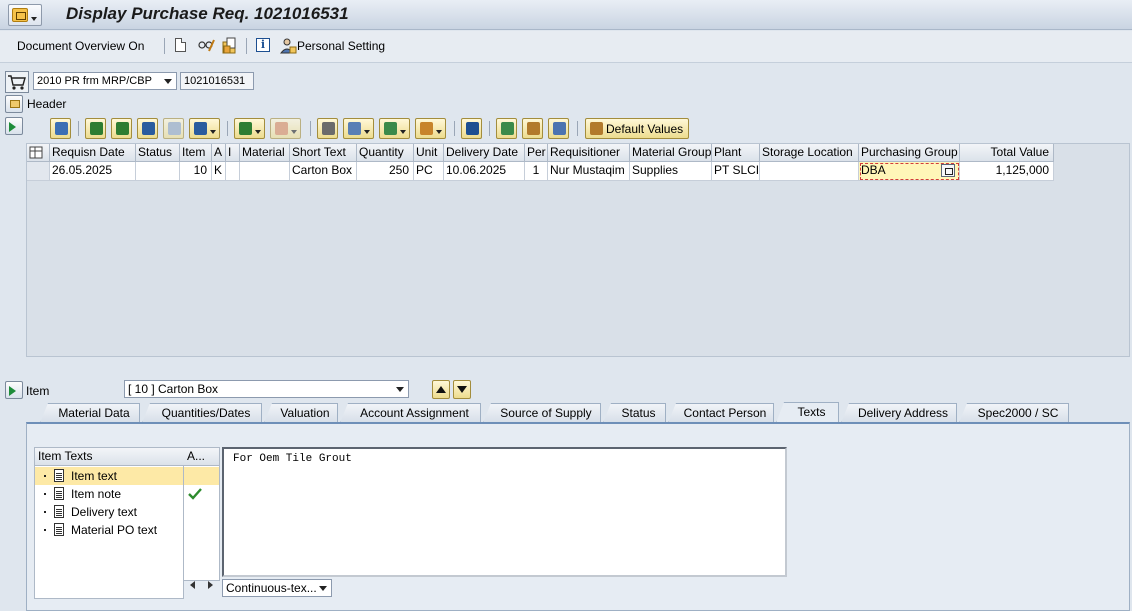  What do you see at coordinates (217, 81) in the screenshot?
I see `pr-number-field: 1021016531` at bounding box center [217, 81].